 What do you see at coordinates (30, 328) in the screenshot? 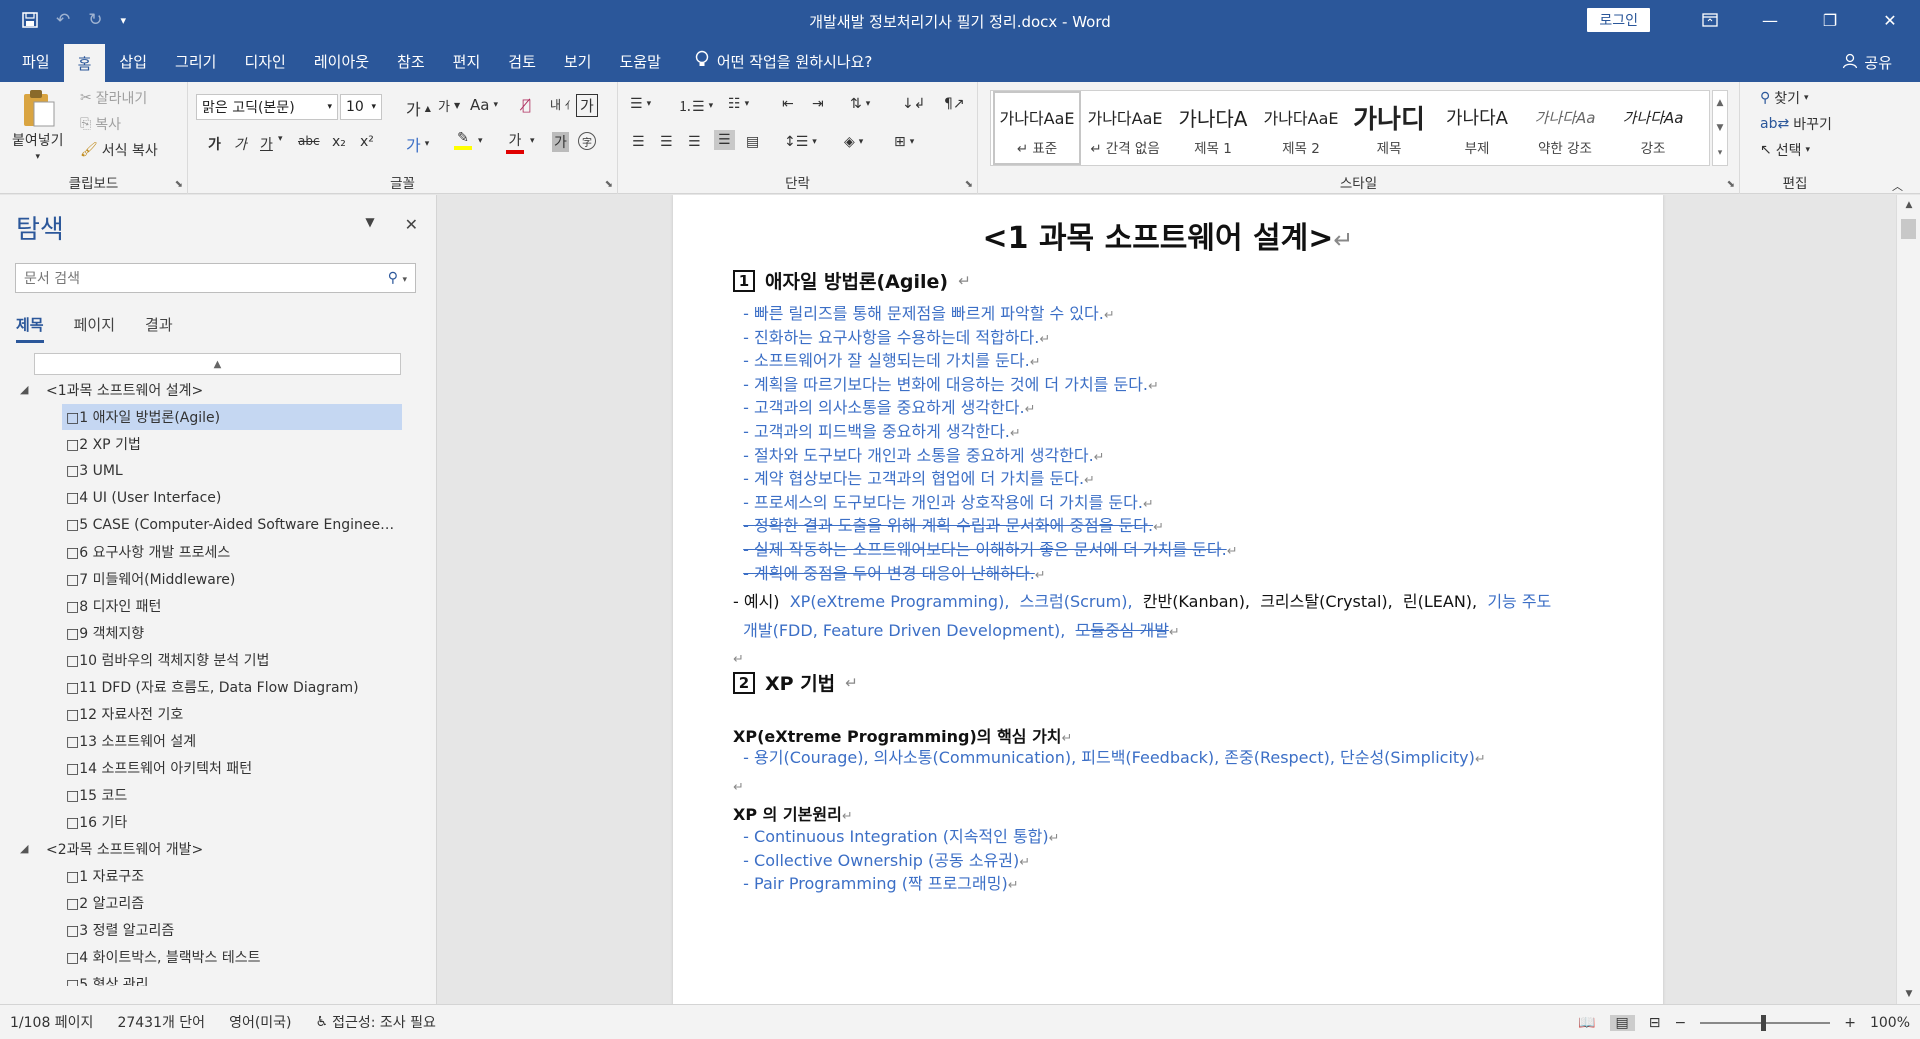
I see `nav-tab-headings: 제목` at bounding box center [30, 328].